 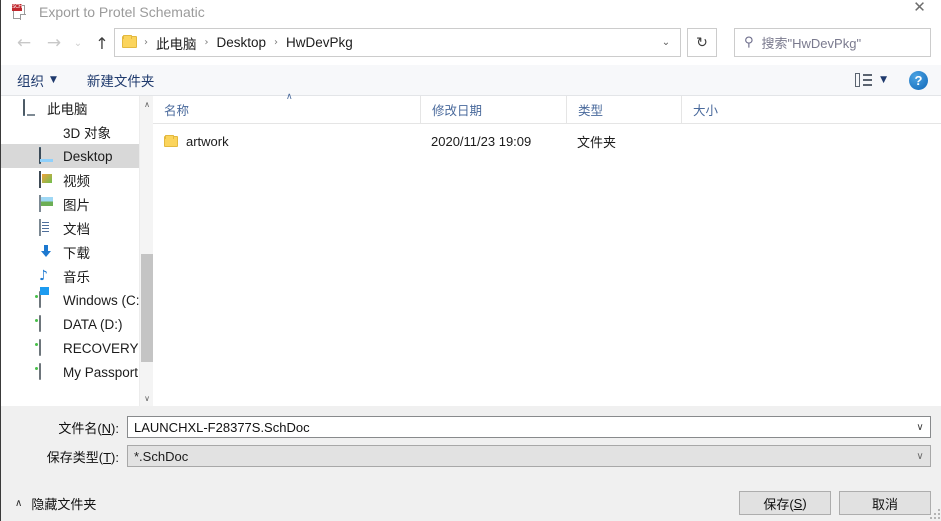 I want to click on 3d-objects-icon, so click(x=47, y=132).